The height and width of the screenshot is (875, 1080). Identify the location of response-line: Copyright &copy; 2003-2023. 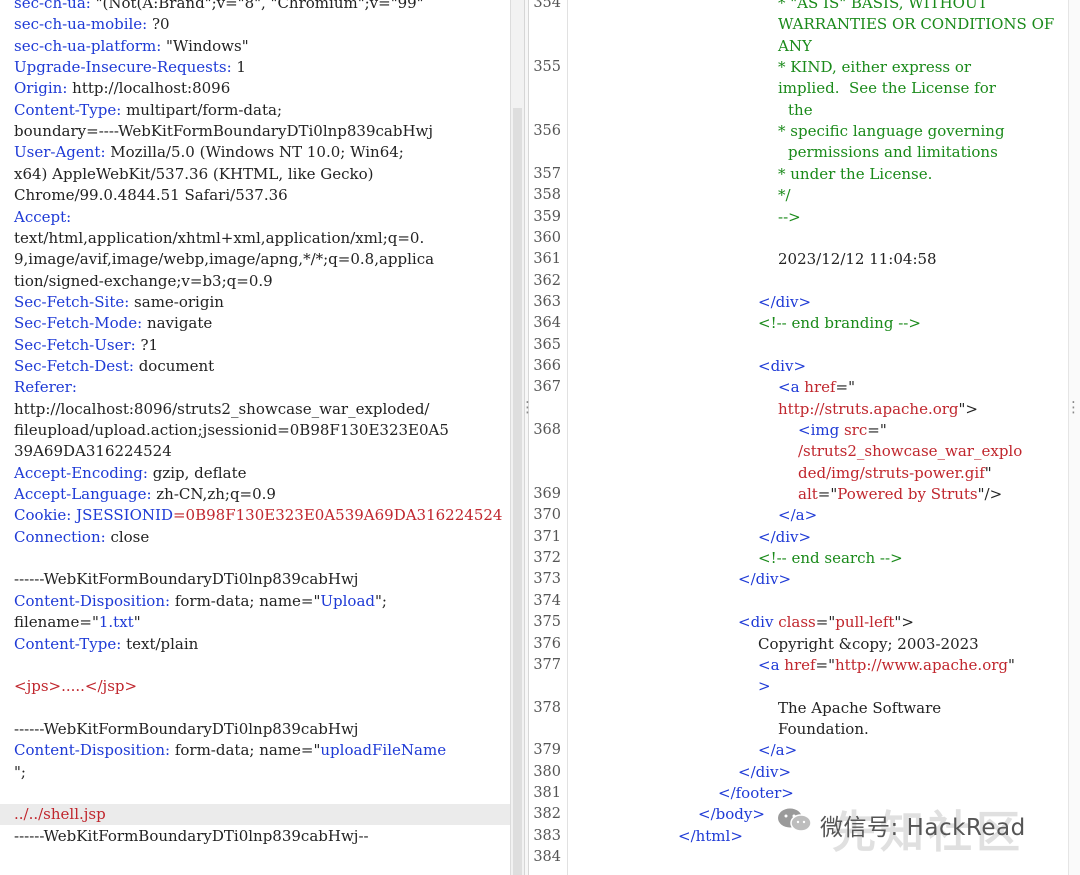
(868, 644).